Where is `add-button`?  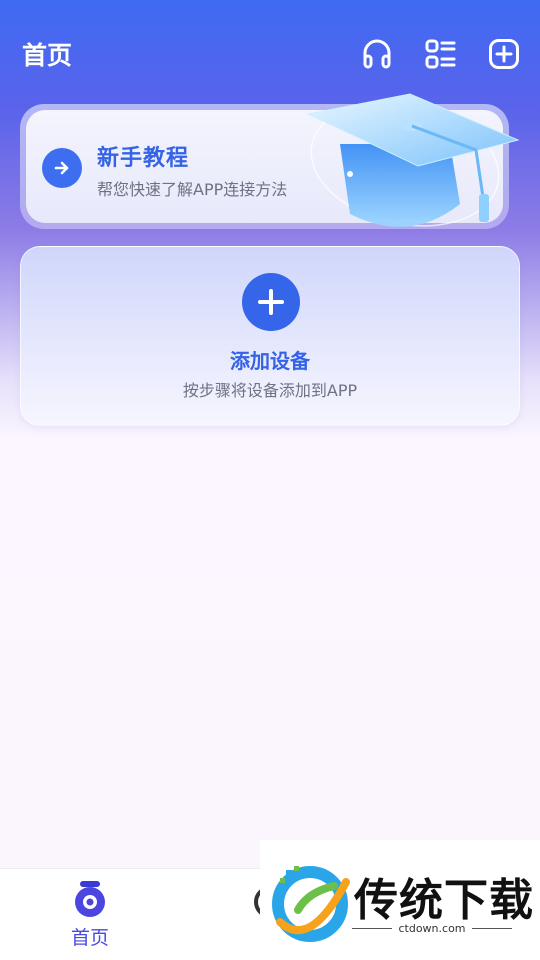 add-button is located at coordinates (504, 54).